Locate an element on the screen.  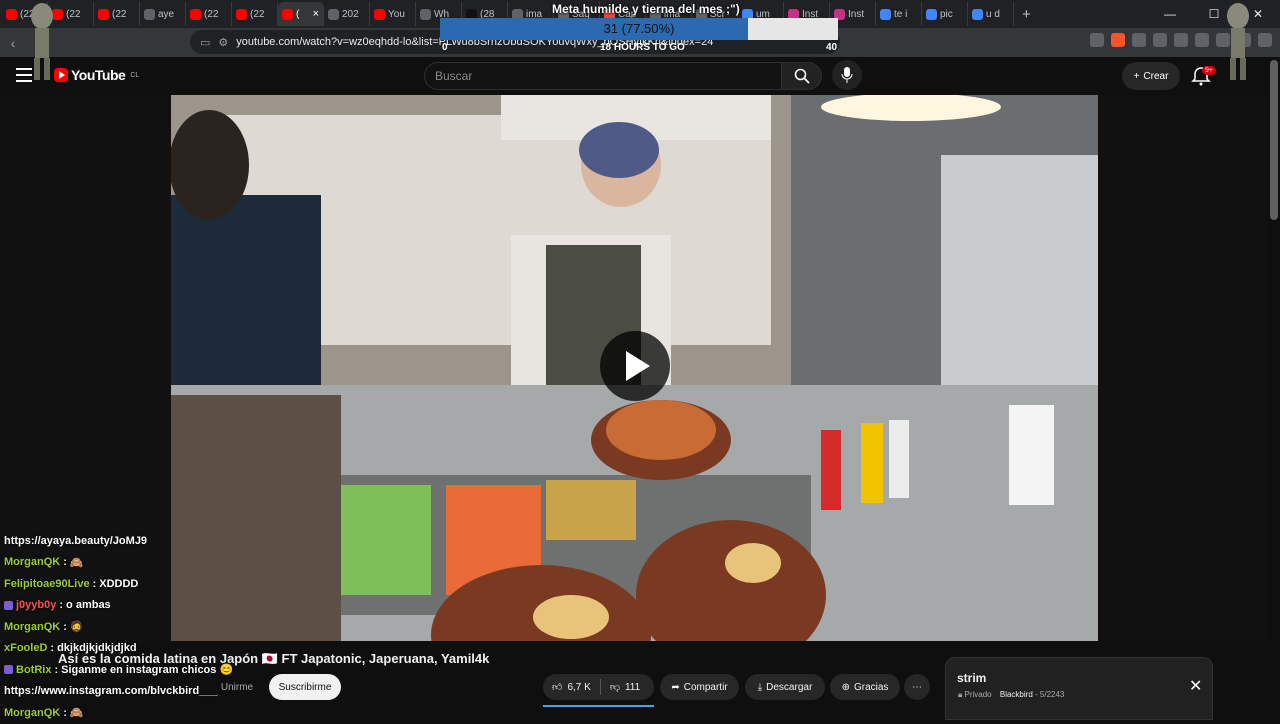
playlist-owner: Blackbird is located at coordinates (1016, 694).